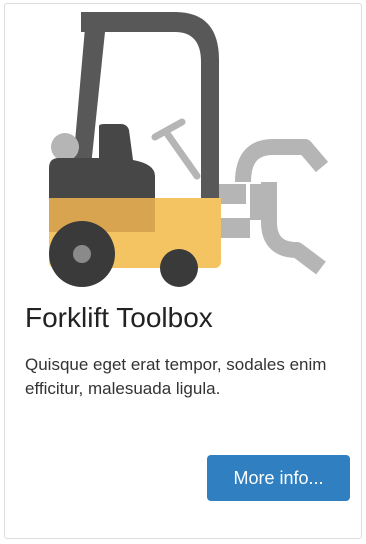 This screenshot has width=366, height=544. Describe the element at coordinates (176, 149) in the screenshot. I see `steering-lever` at that location.